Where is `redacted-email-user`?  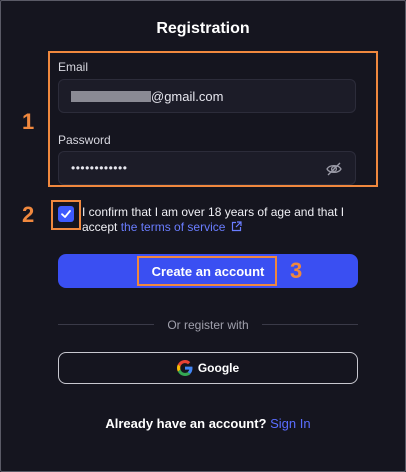
redacted-email-user is located at coordinates (111, 96).